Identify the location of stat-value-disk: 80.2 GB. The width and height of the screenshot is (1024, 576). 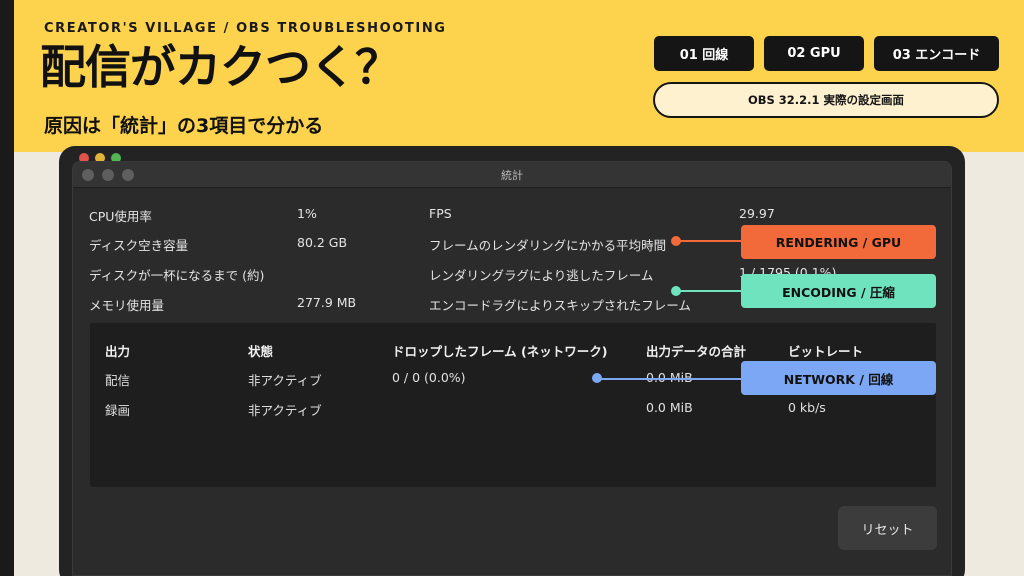
(322, 242).